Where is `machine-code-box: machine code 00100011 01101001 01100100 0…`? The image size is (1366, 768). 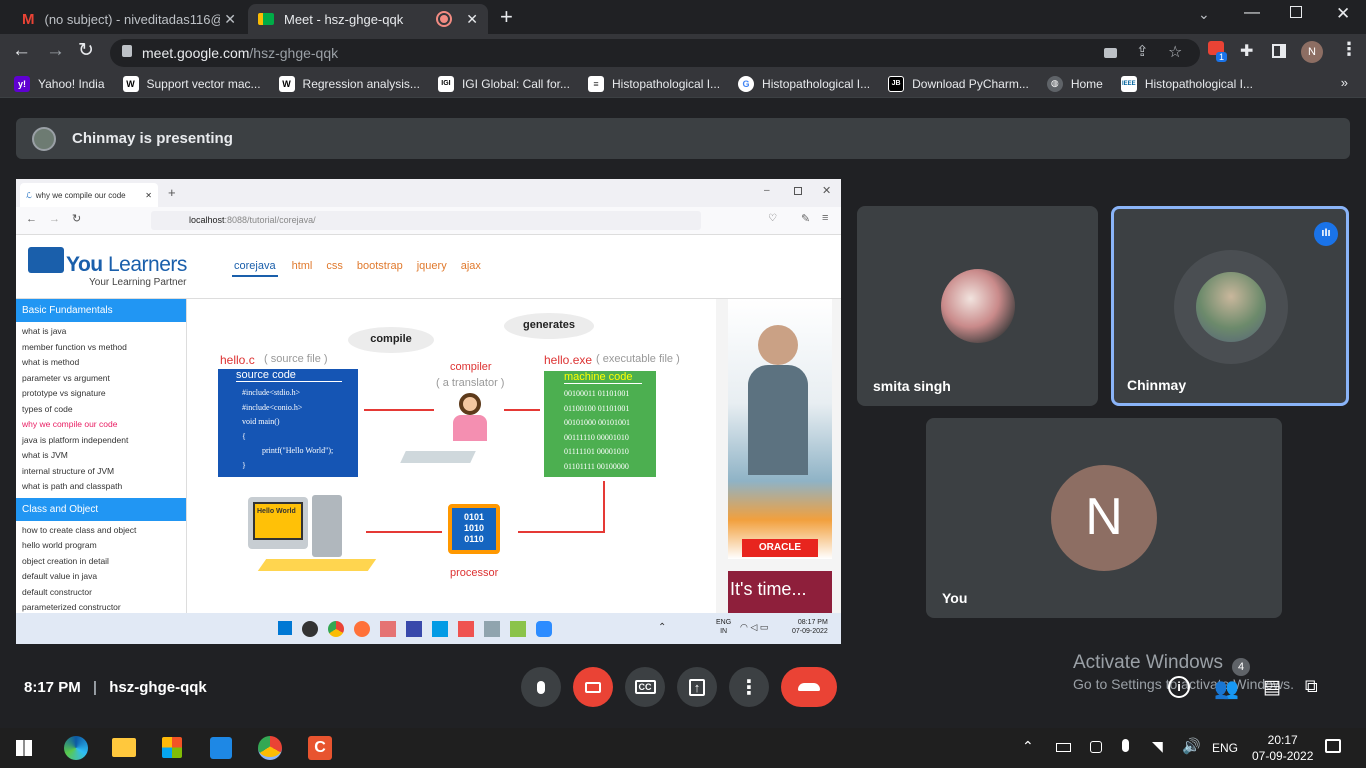
machine-code-box: machine code 00100011 01101001 01100100 0… is located at coordinates (600, 424).